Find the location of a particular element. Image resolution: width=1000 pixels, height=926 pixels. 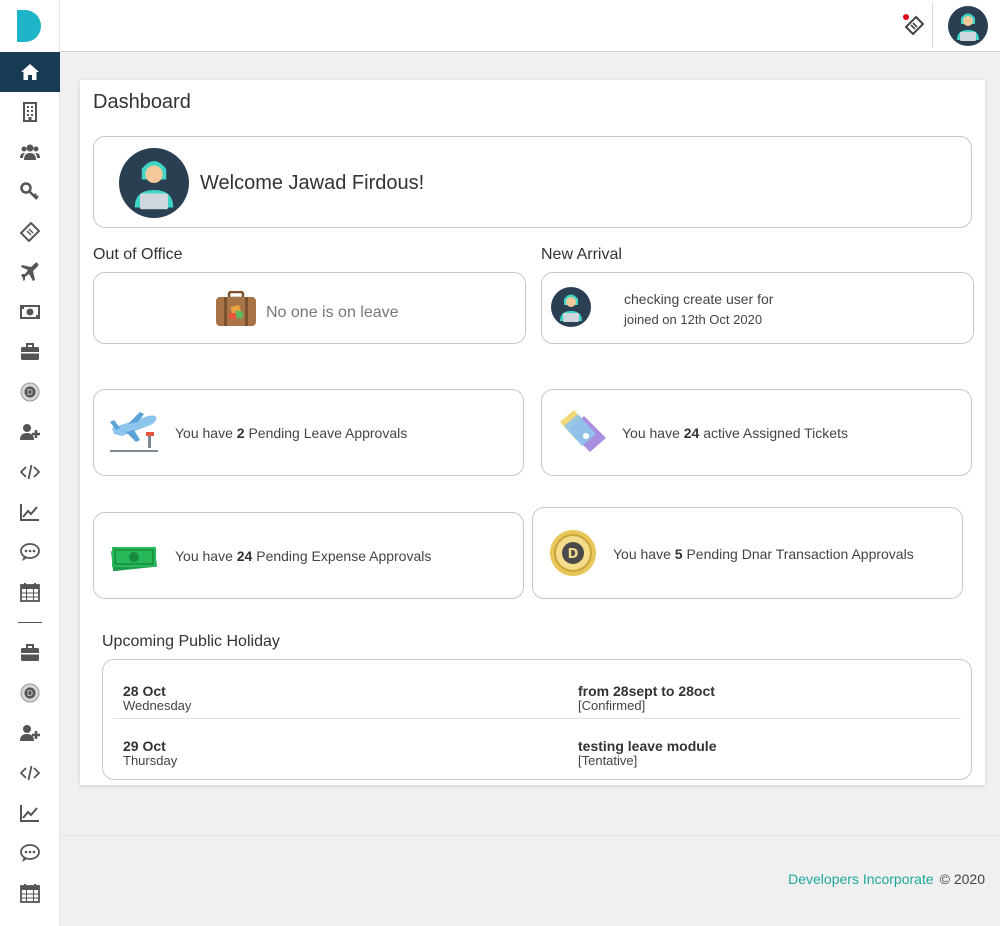

suitcase-icon is located at coordinates (236, 308).